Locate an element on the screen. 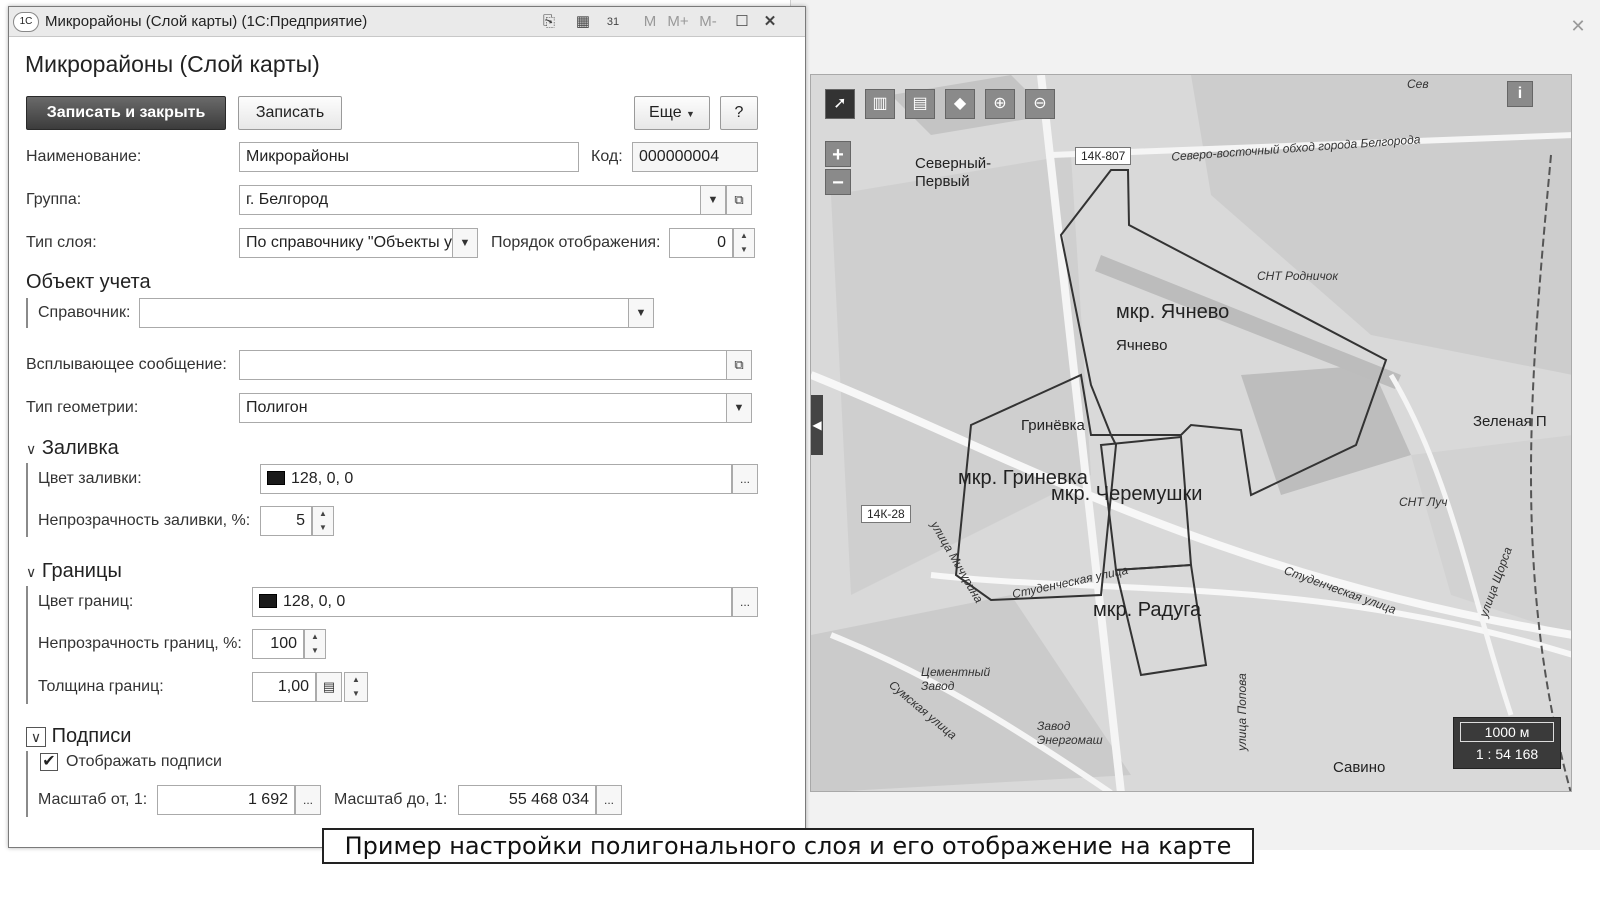 The image size is (1600, 902). map-small-label: улица Попова is located at coordinates (1241, 712).